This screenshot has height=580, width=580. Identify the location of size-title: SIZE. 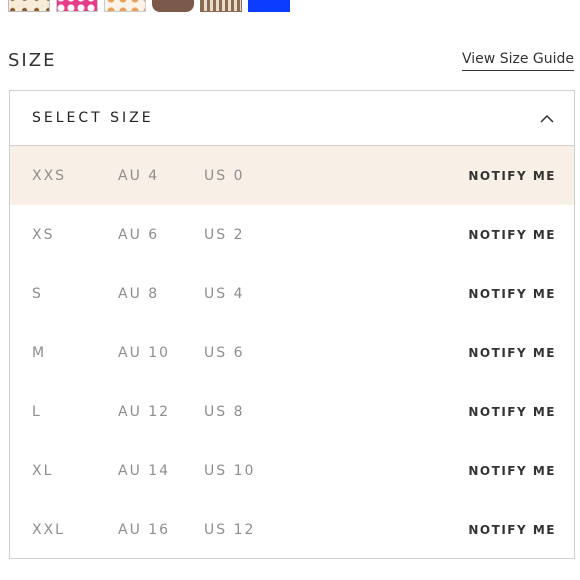
(32, 60).